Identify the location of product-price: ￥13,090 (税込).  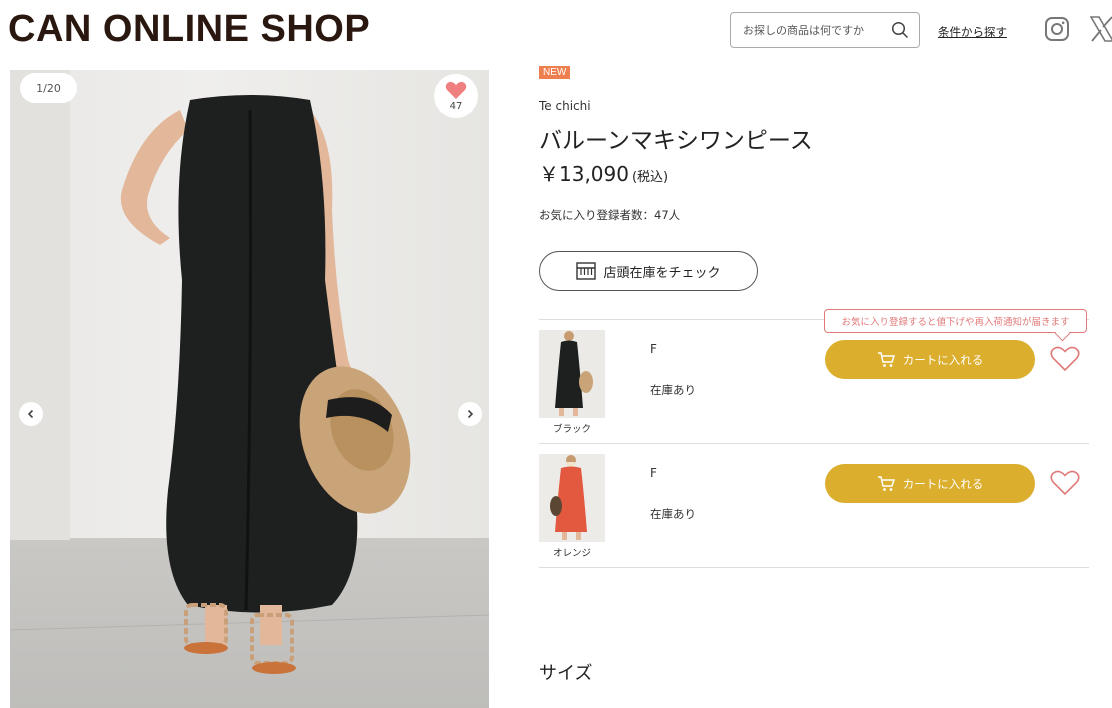
(603, 172).